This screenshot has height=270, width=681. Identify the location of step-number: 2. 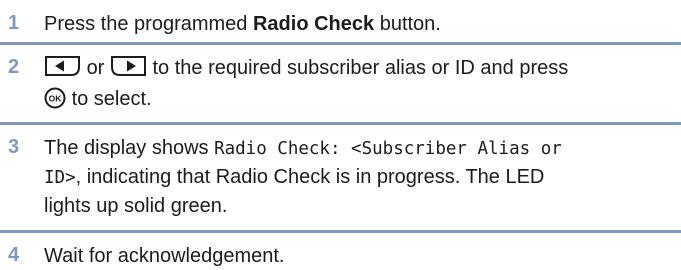
(14, 67).